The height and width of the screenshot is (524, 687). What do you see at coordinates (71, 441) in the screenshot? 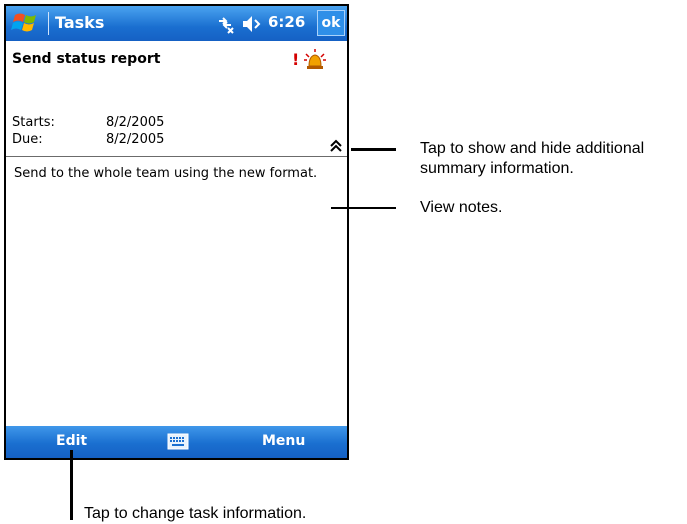
I see `edit-button: Edit` at bounding box center [71, 441].